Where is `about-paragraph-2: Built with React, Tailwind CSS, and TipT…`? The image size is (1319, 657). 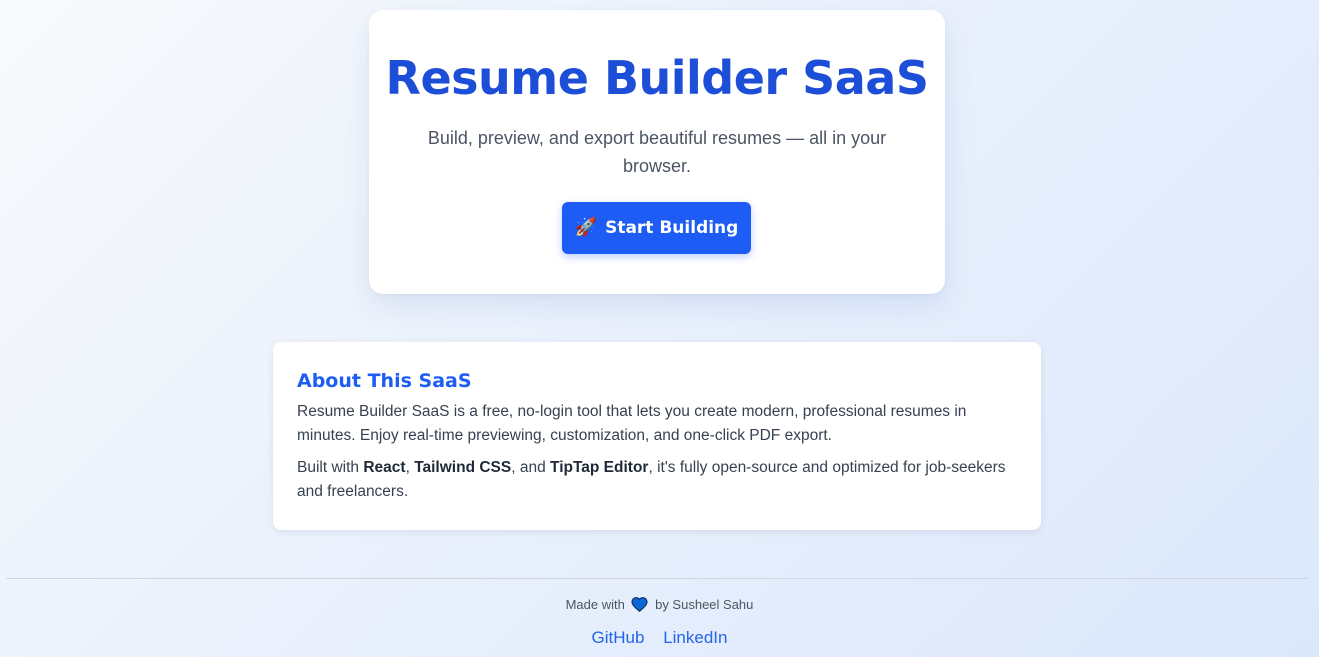 about-paragraph-2: Built with React, Tailwind CSS, and TipT… is located at coordinates (657, 480).